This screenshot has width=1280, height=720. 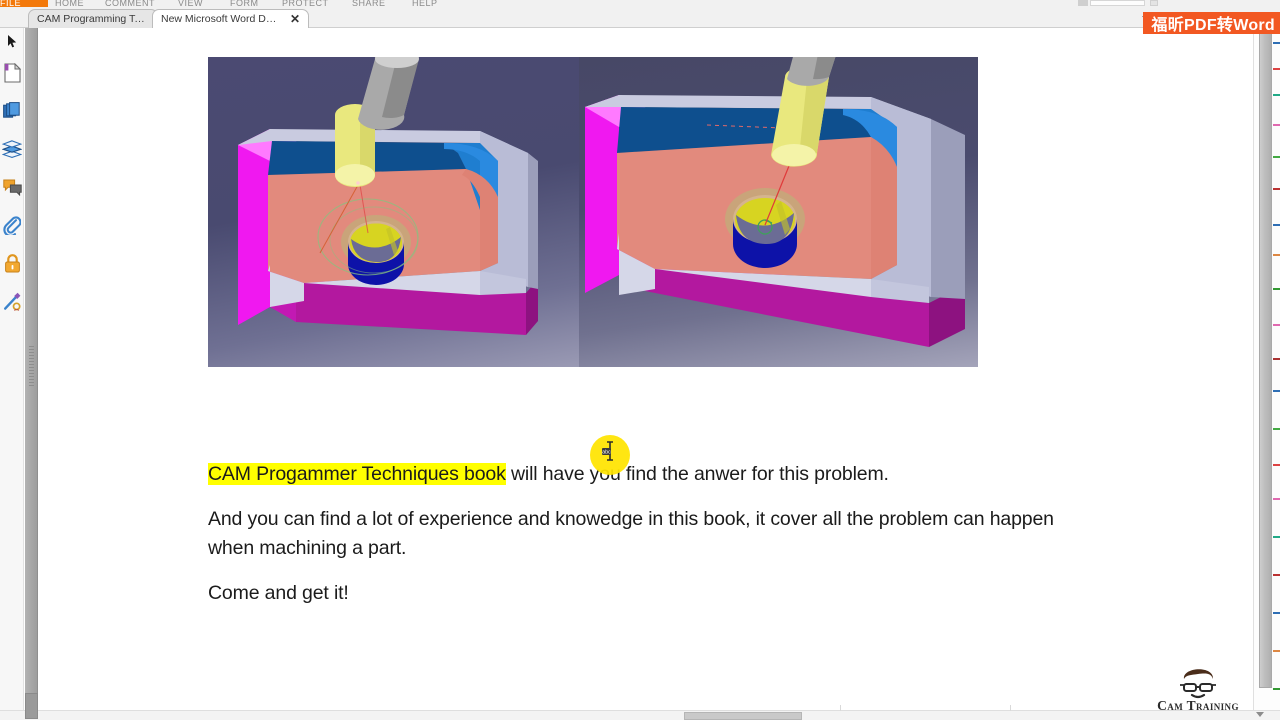 I want to click on sidebar-item-pages, so click(x=12, y=111).